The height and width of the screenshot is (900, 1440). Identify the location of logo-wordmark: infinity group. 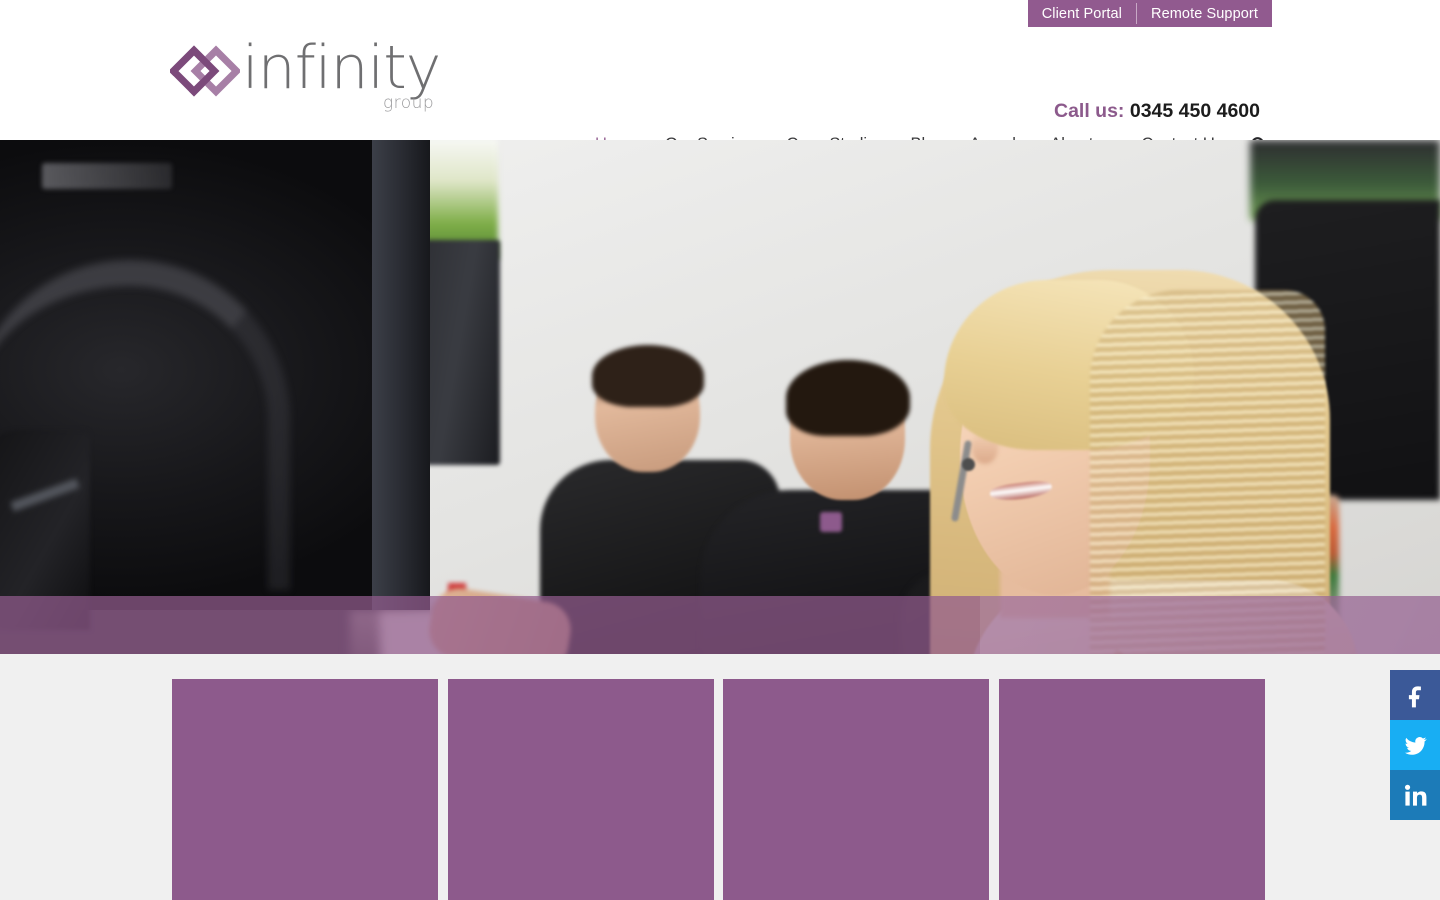
(341, 73).